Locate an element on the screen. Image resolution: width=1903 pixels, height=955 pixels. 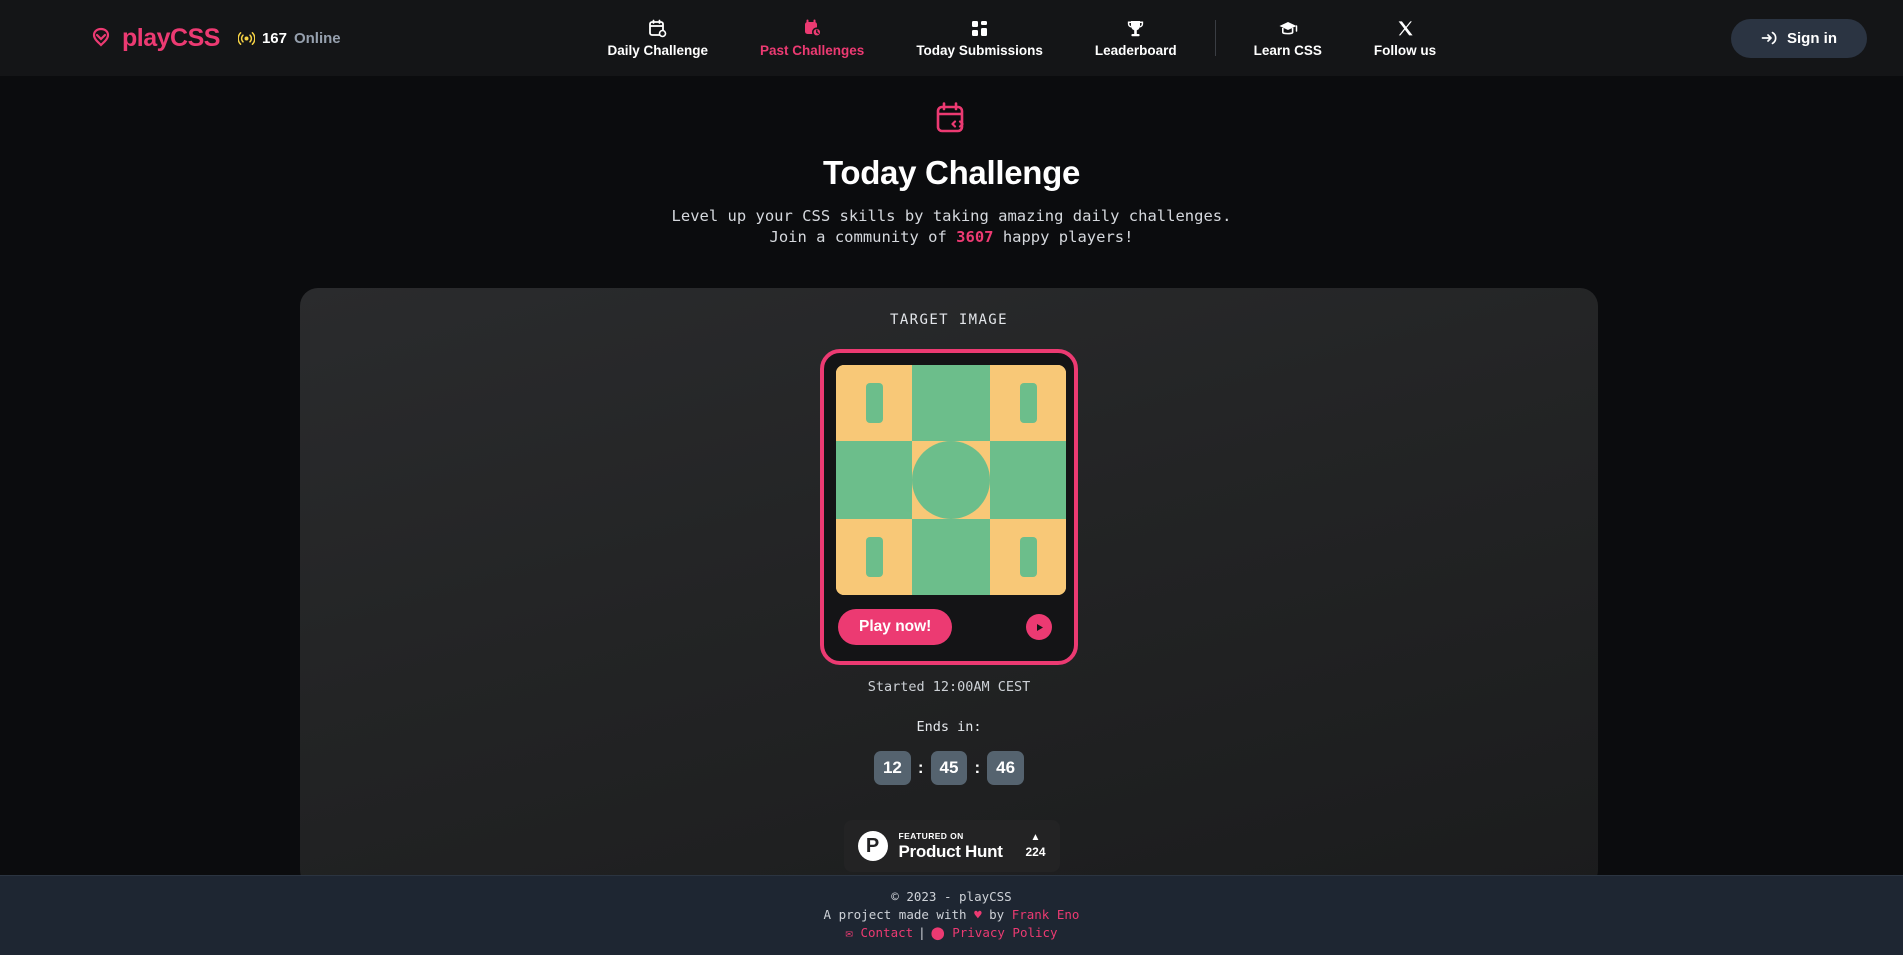
nav-label-today-submissions: Today Submissions is located at coordinates (979, 50).